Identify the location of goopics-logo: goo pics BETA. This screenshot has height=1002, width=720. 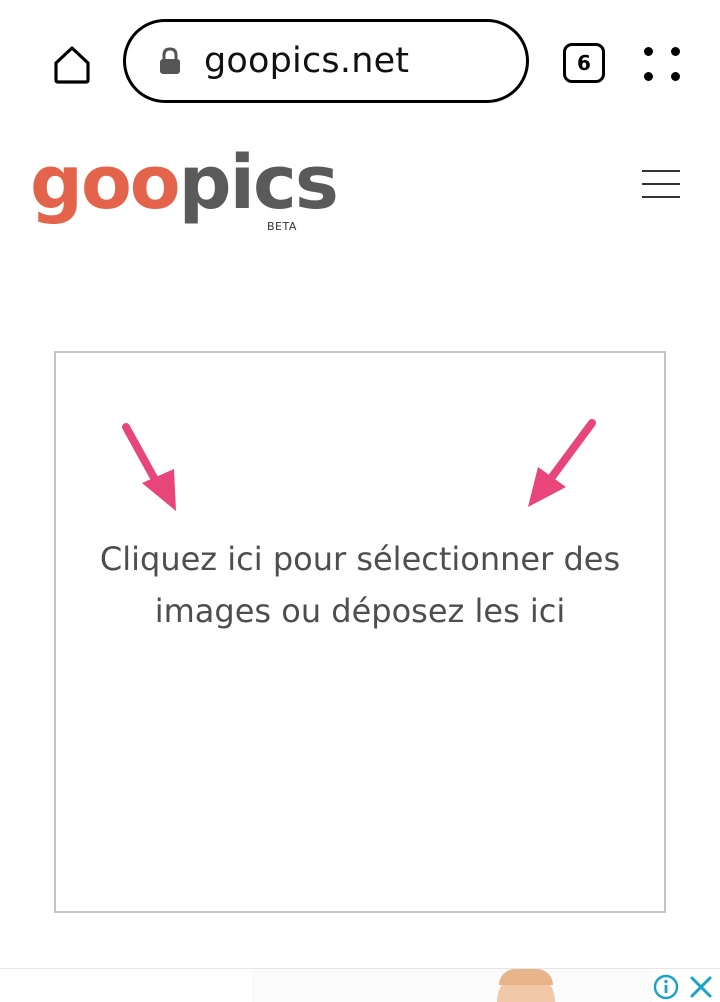
(184, 186).